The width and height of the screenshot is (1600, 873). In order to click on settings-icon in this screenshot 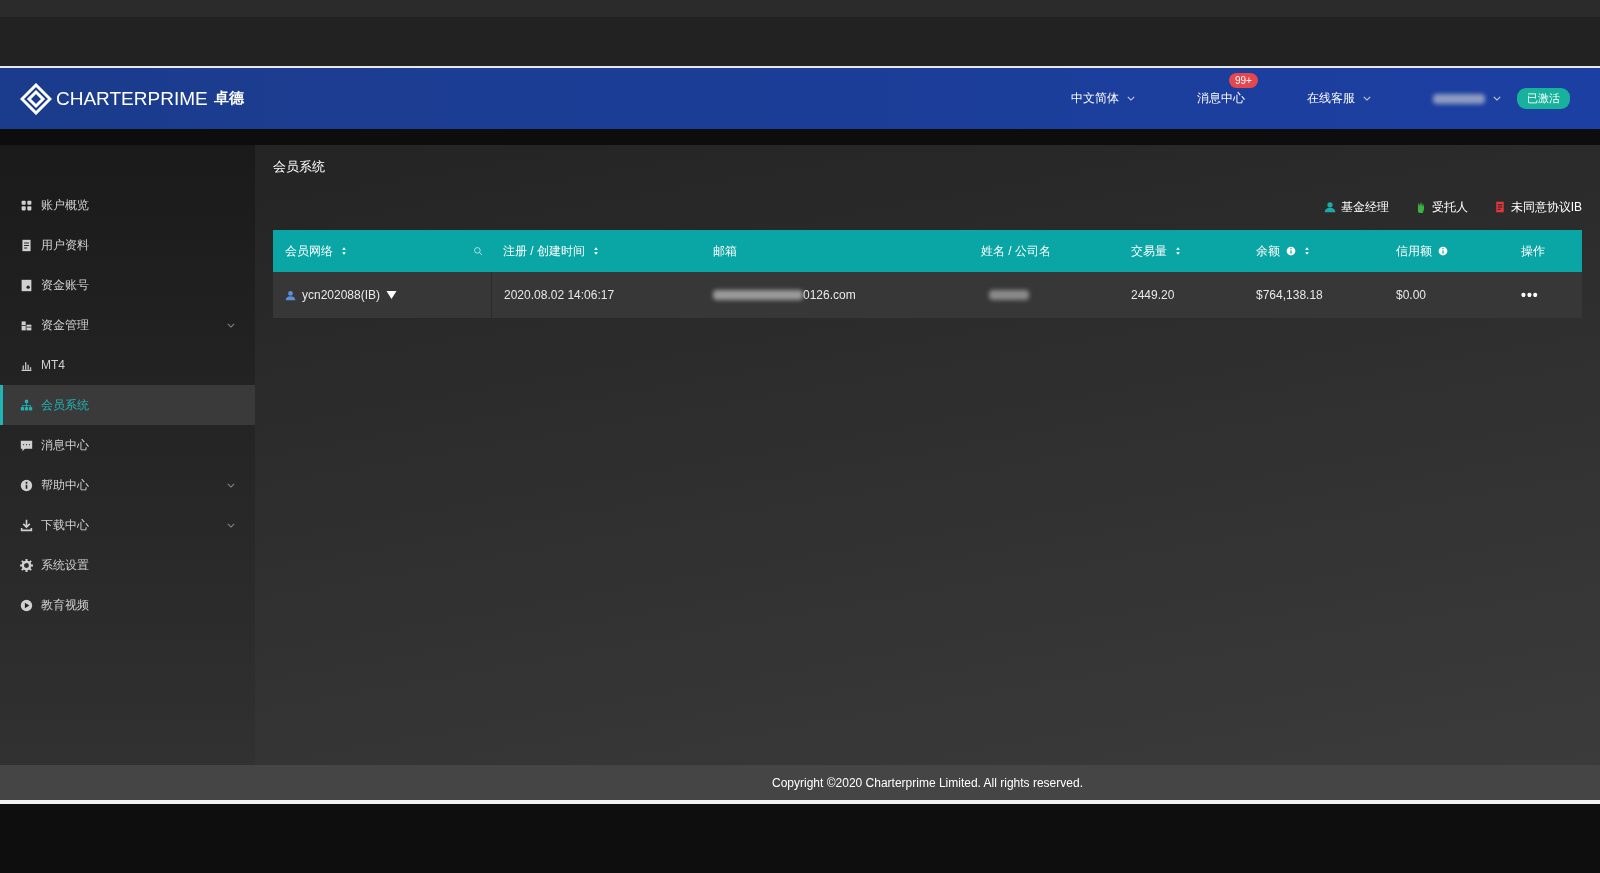, I will do `click(26, 565)`.